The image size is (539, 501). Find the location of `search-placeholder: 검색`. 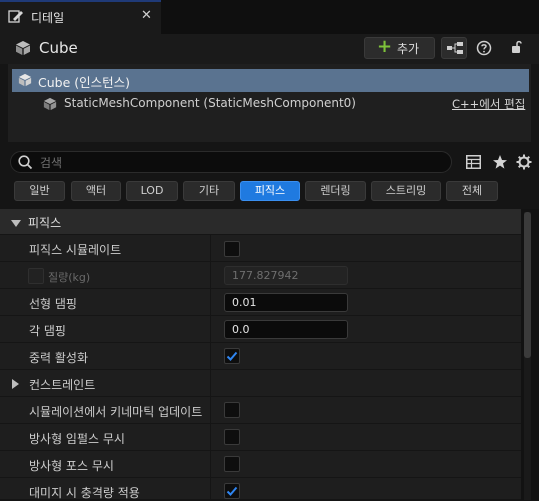

search-placeholder: 검색 is located at coordinates (51, 163).